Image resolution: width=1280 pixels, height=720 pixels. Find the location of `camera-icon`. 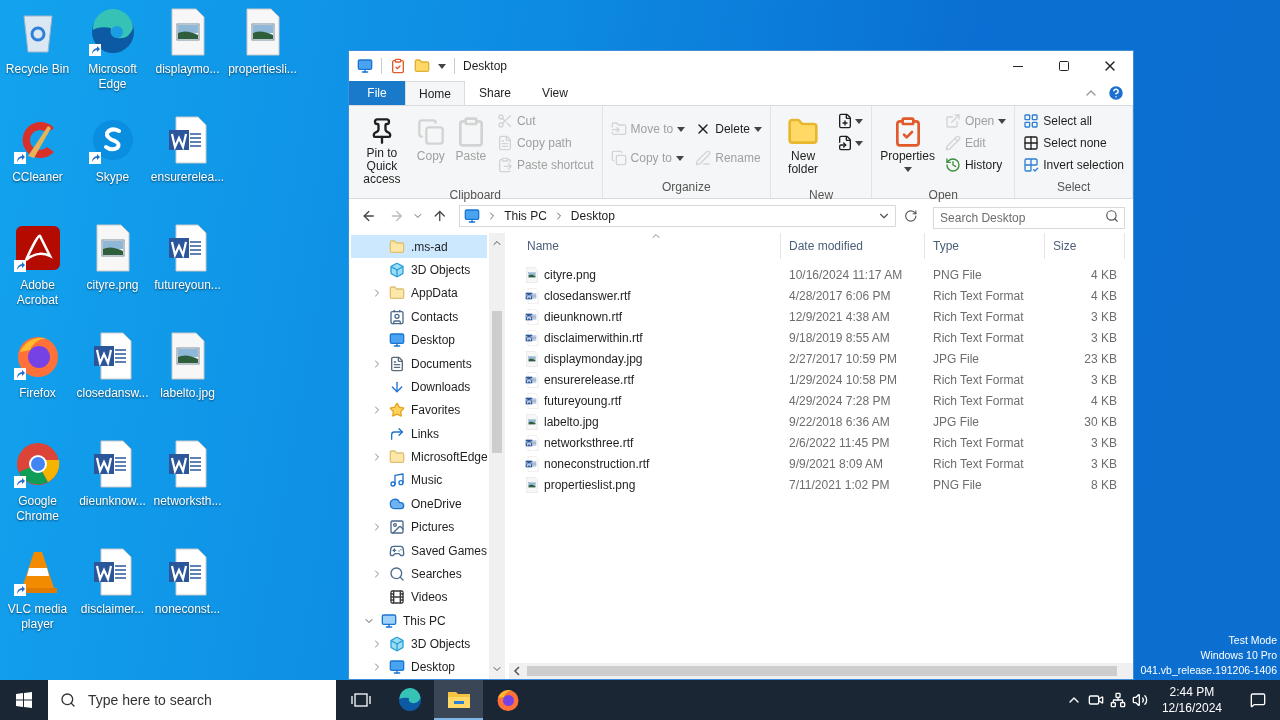

camera-icon is located at coordinates (1095, 700).